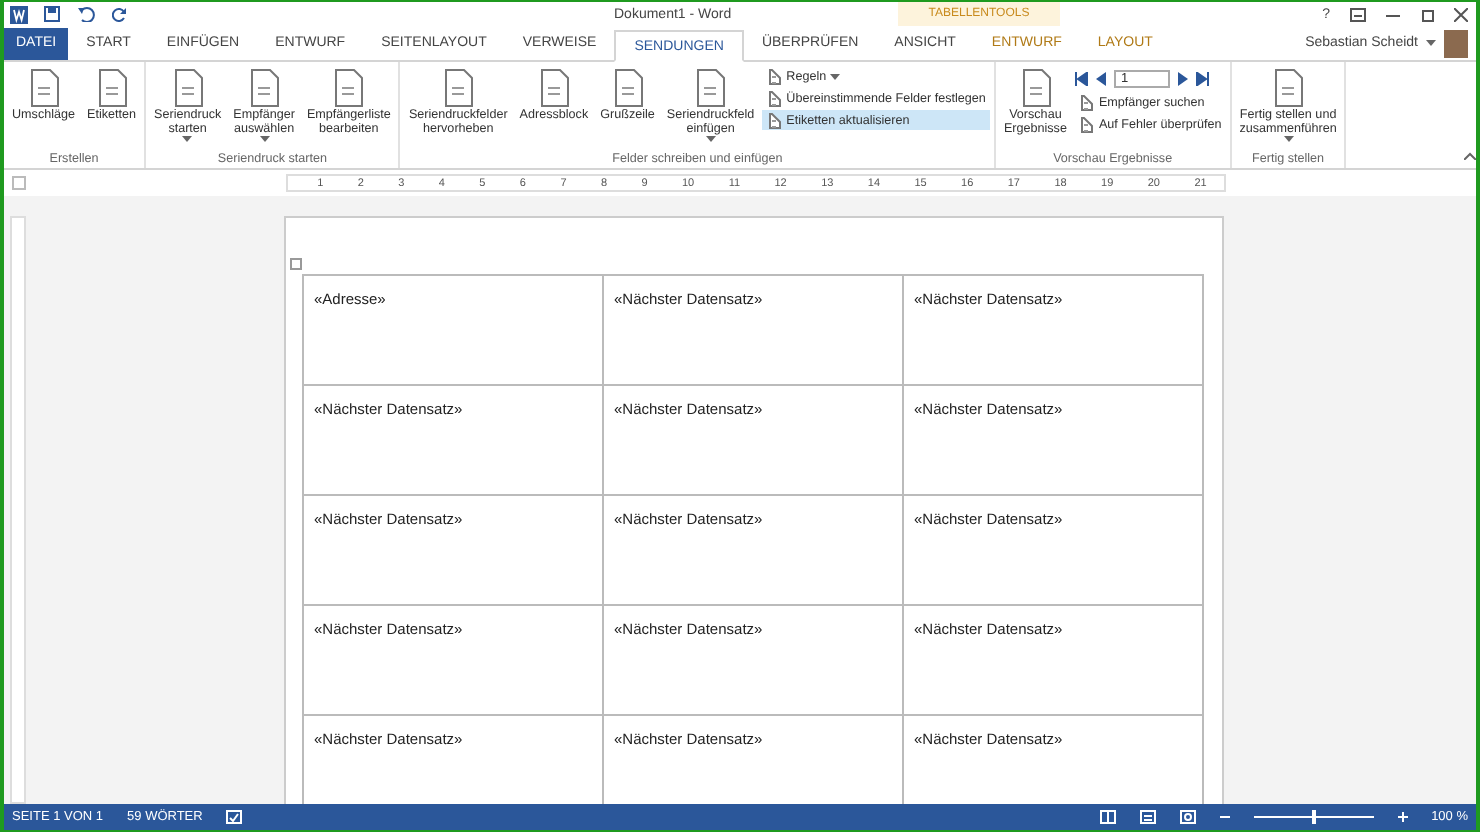 This screenshot has width=1480, height=832. What do you see at coordinates (1402, 817) in the screenshot?
I see `zoom-in-icon` at bounding box center [1402, 817].